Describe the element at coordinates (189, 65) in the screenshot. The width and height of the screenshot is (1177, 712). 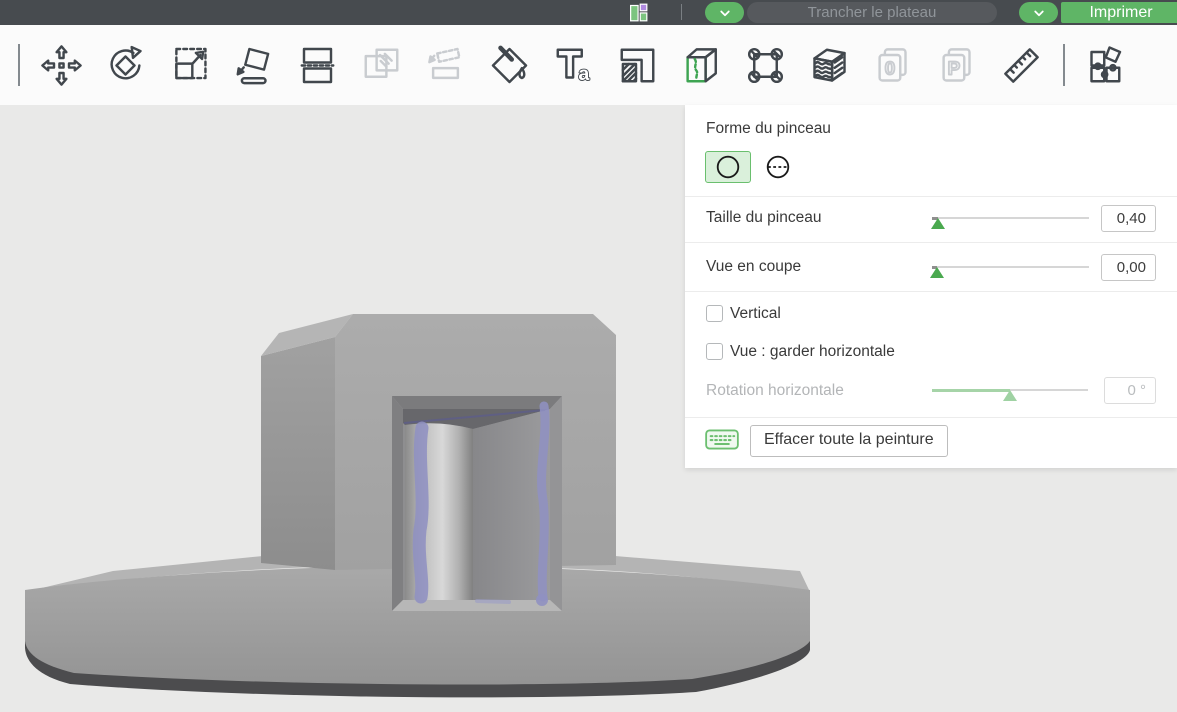
I see `scale-tool-icon` at that location.